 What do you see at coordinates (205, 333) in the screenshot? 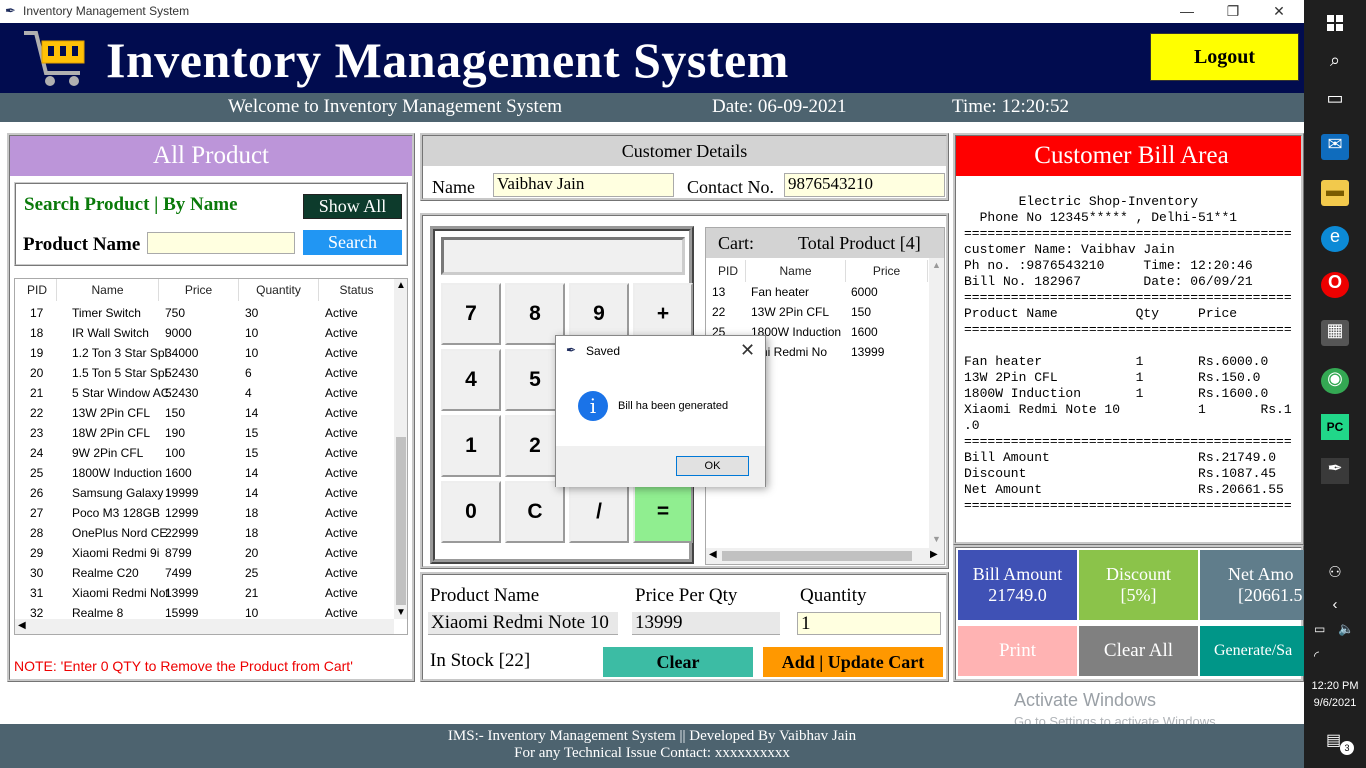
I see `table-row: 18IR Wall Switch900010Active` at bounding box center [205, 333].